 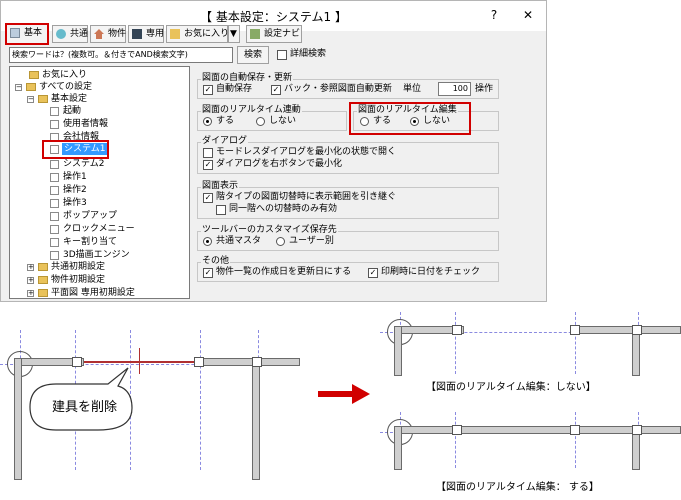 I want to click on toolbar-basic-button: 基本, so click(x=27, y=34).